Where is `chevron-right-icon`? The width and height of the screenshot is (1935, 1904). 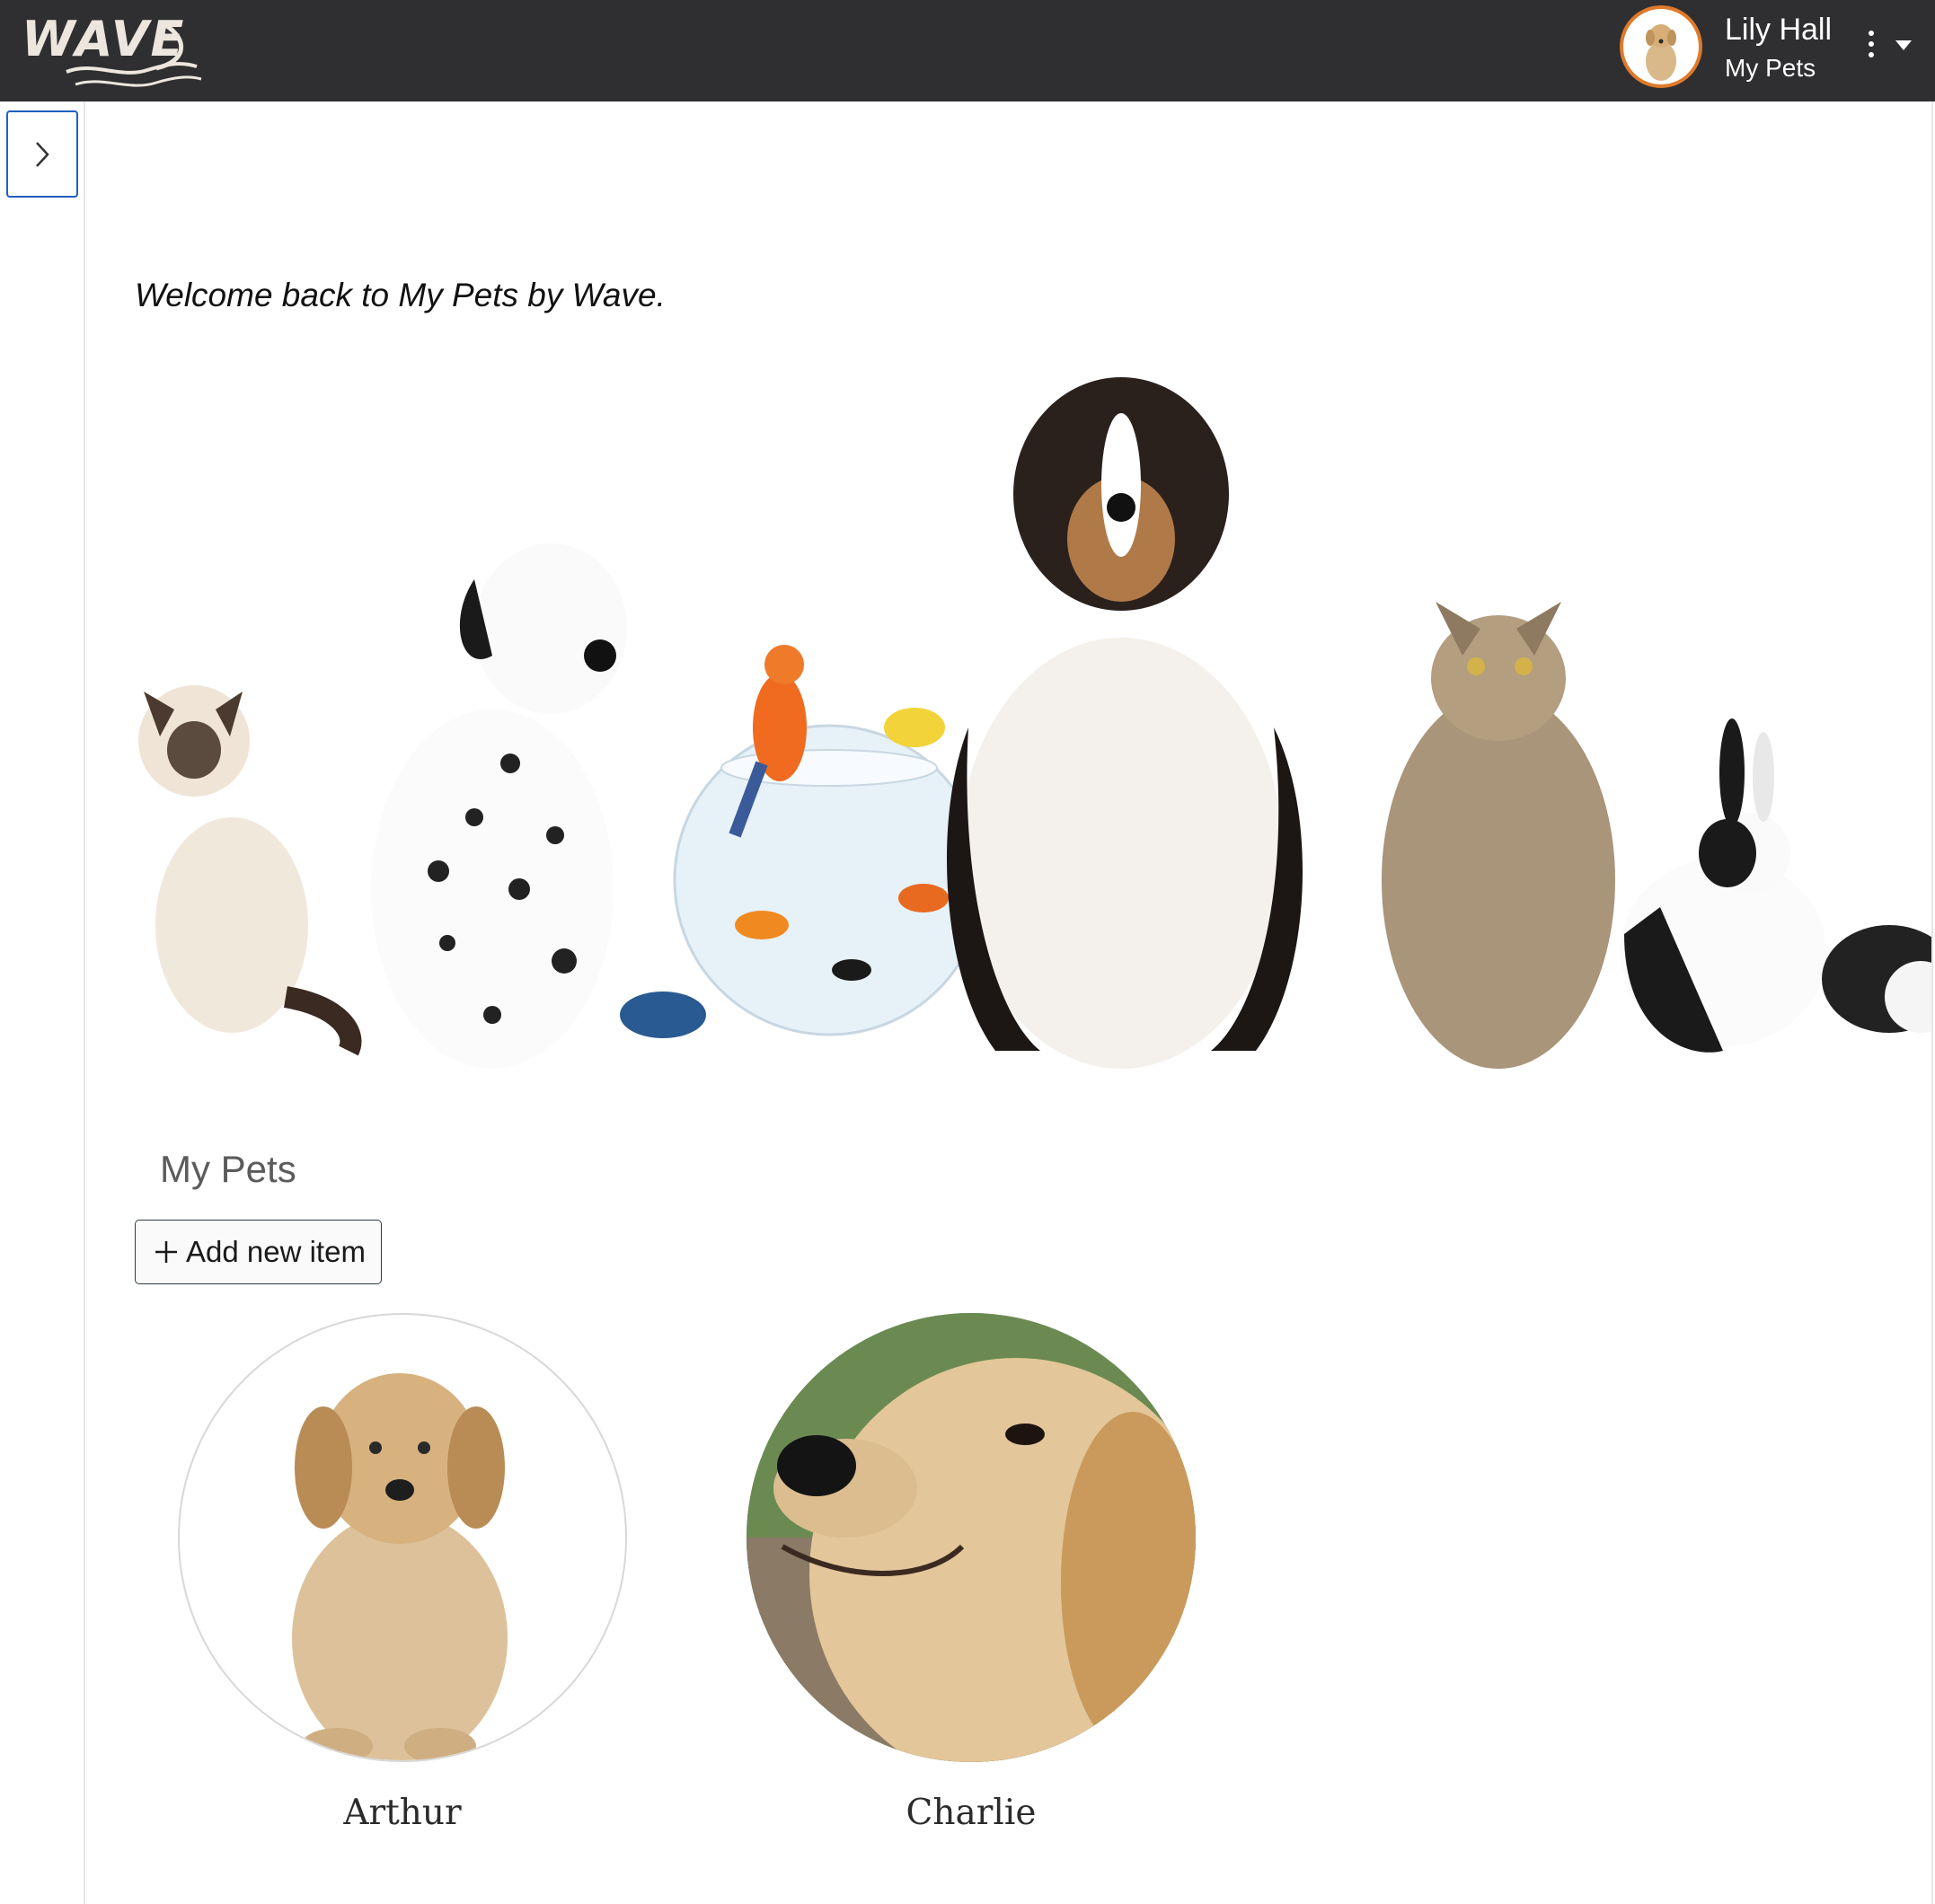 chevron-right-icon is located at coordinates (42, 154).